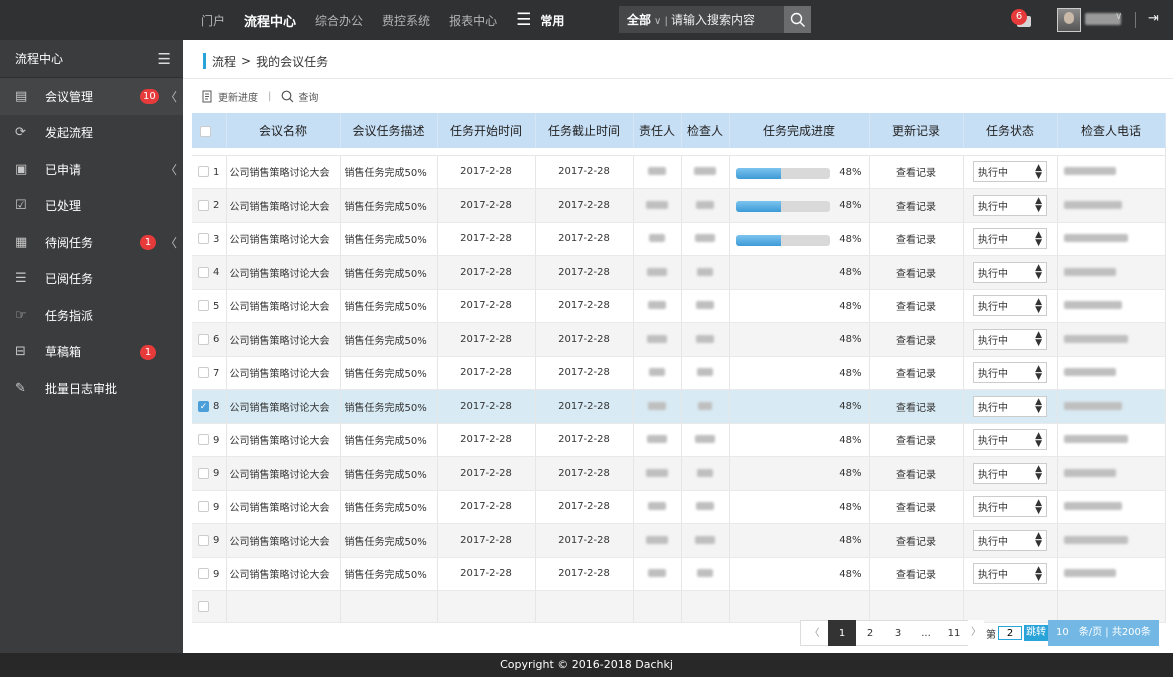 The image size is (1173, 677). What do you see at coordinates (1153, 18) in the screenshot?
I see `logout-icon: ⇥` at bounding box center [1153, 18].